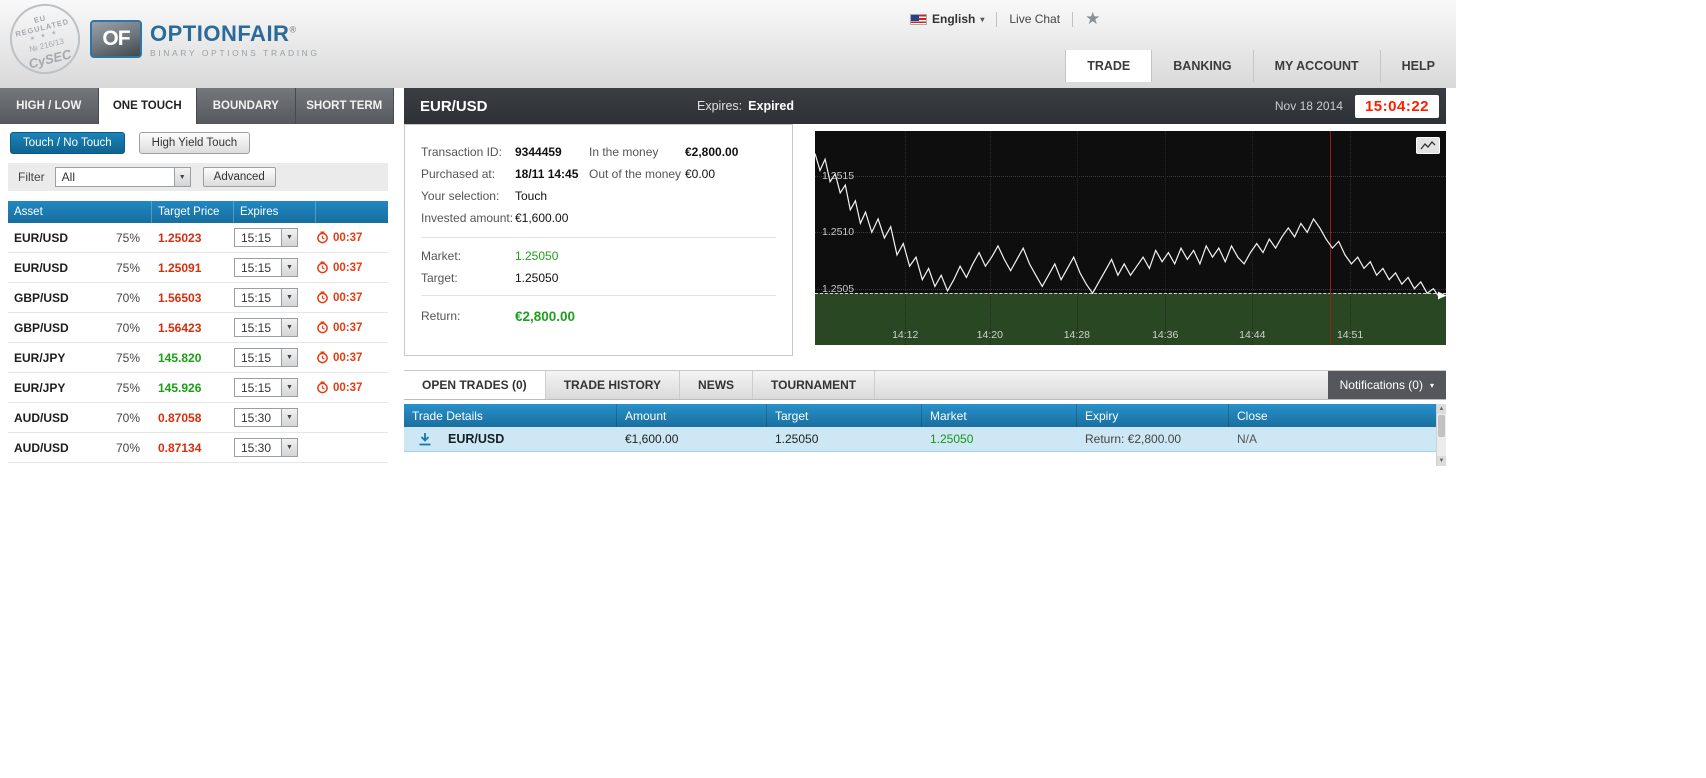 Image resolution: width=1706 pixels, height=778 pixels. Describe the element at coordinates (41, 267) in the screenshot. I see `asset-name: EUR/USD` at that location.